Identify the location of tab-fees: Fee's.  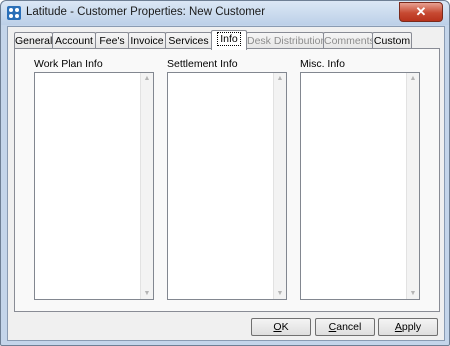
(112, 40).